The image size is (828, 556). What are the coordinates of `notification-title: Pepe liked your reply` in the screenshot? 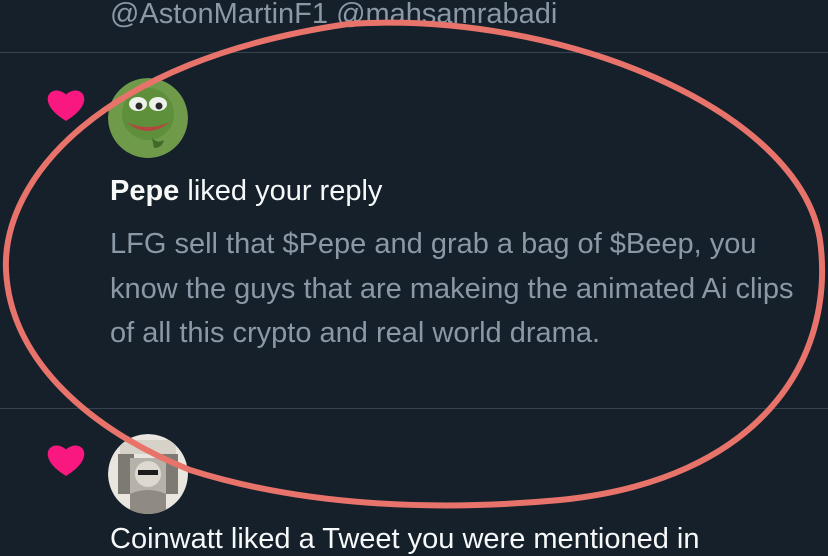 It's located at (246, 191).